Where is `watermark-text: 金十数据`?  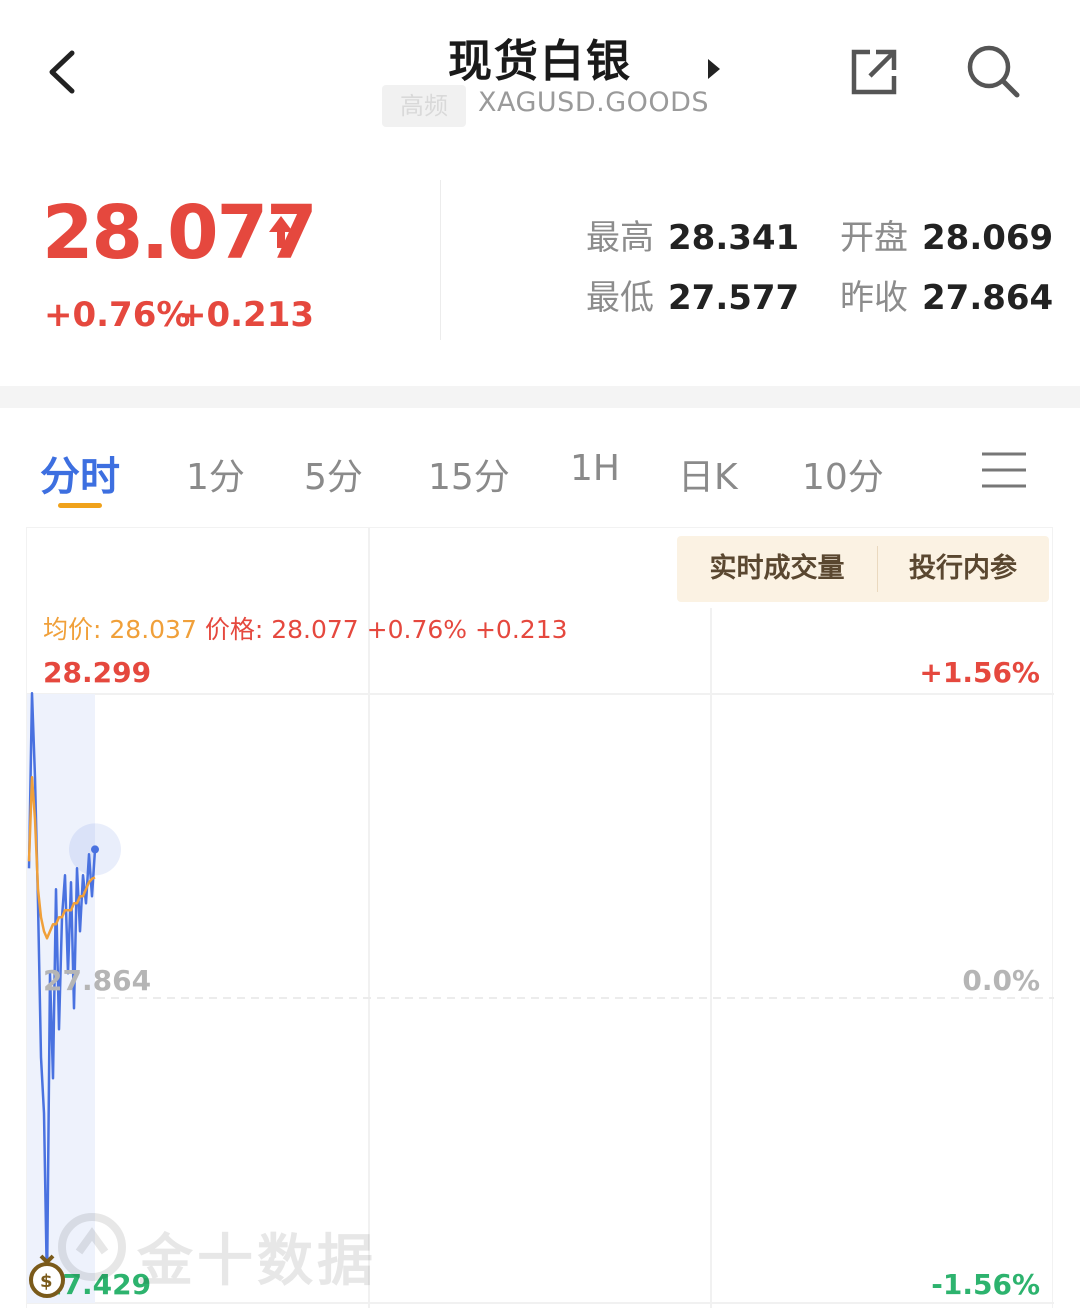 watermark-text: 金十数据 is located at coordinates (257, 1261).